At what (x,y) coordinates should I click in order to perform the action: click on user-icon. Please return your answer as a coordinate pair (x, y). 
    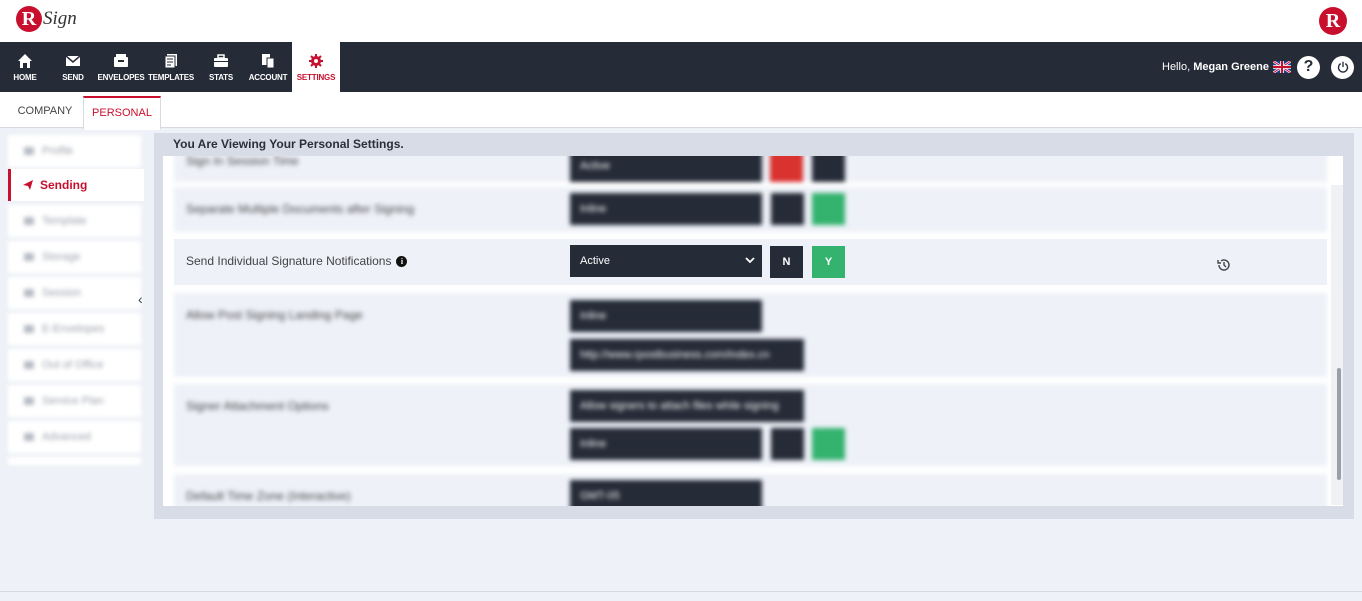
    Looking at the image, I should click on (29, 151).